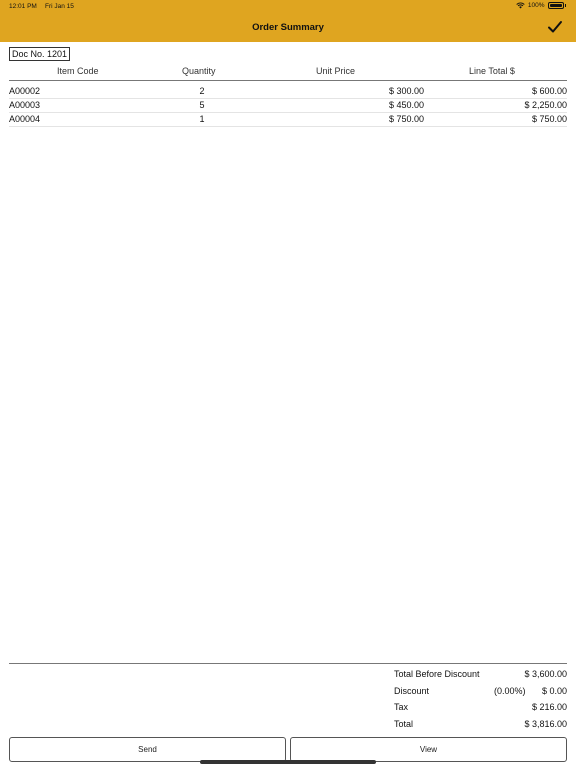  What do you see at coordinates (437, 674) in the screenshot?
I see `total-before-discount-label: Total Before Discount` at bounding box center [437, 674].